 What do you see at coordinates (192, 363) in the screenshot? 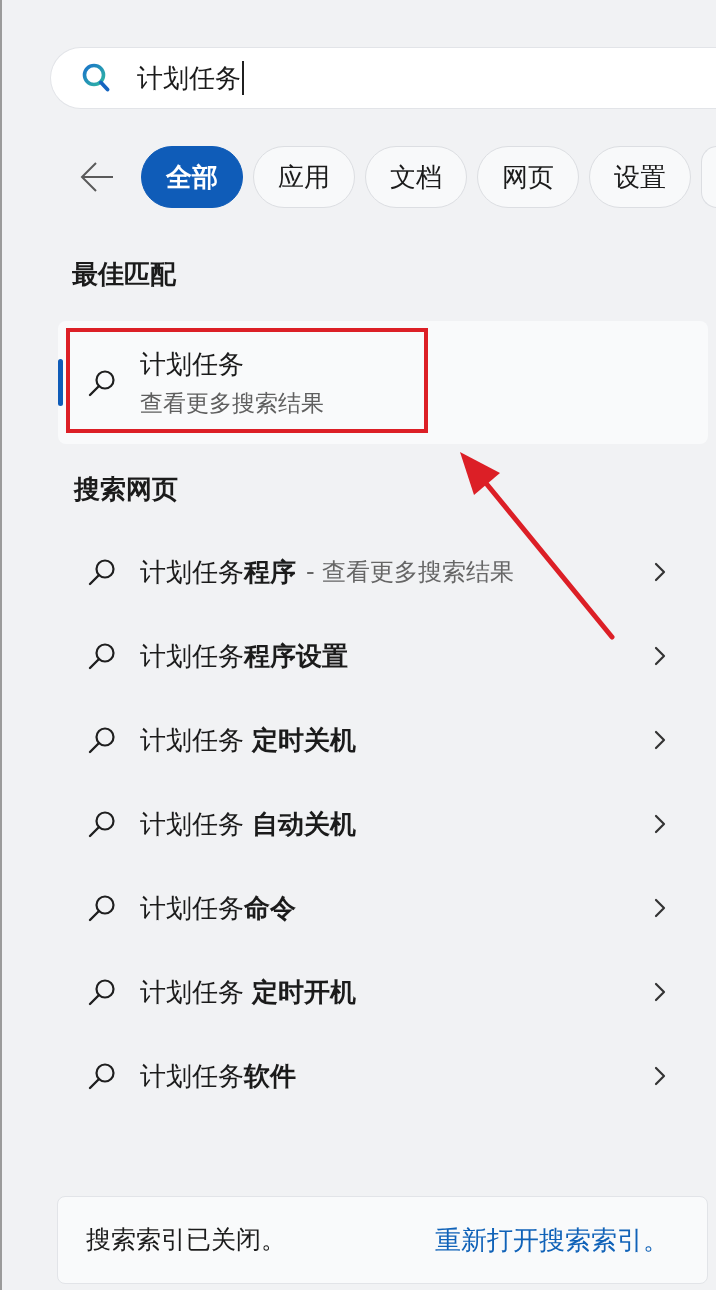
I see `result-title: 计划任务` at bounding box center [192, 363].